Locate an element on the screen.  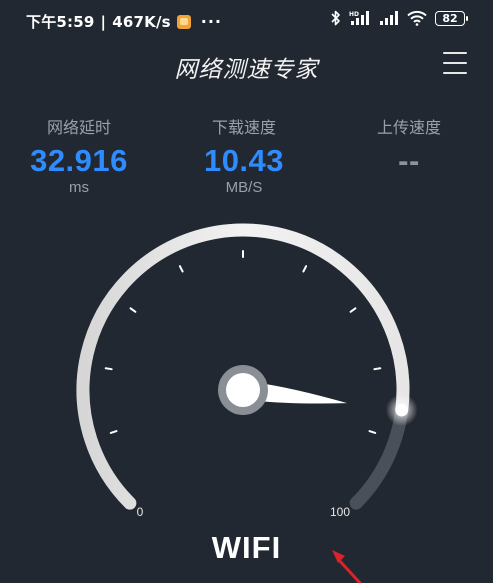
upload-stat: 上传速度 -- is located at coordinates (409, 146).